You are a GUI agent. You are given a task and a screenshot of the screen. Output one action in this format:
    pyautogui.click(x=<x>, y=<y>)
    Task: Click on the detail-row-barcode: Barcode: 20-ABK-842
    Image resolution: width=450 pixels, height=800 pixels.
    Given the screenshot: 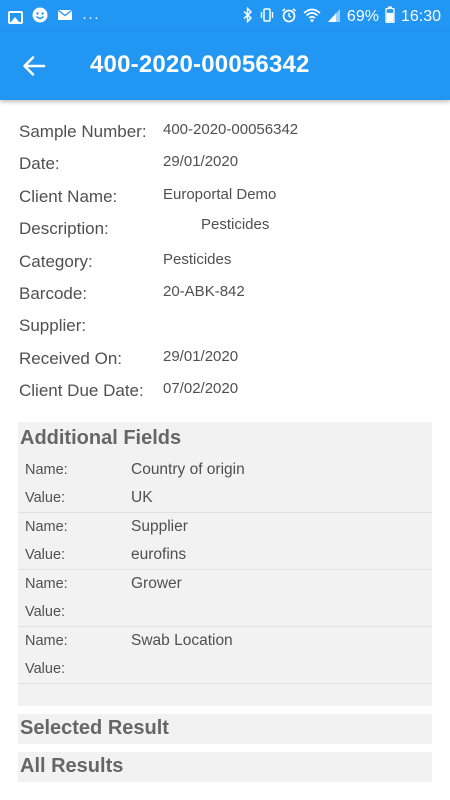 What is the action you would take?
    pyautogui.click(x=229, y=296)
    